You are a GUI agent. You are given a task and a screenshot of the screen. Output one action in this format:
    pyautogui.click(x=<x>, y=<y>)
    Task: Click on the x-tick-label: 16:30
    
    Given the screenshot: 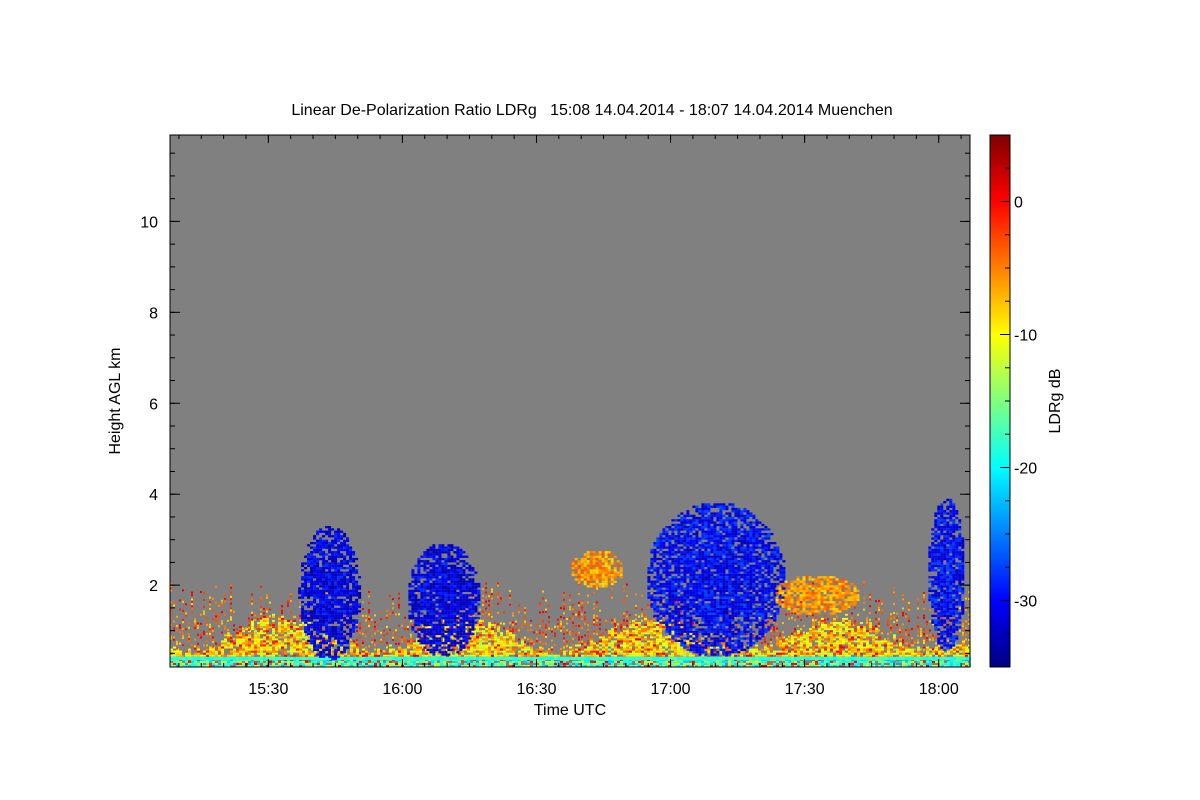 What is the action you would take?
    pyautogui.click(x=536, y=689)
    